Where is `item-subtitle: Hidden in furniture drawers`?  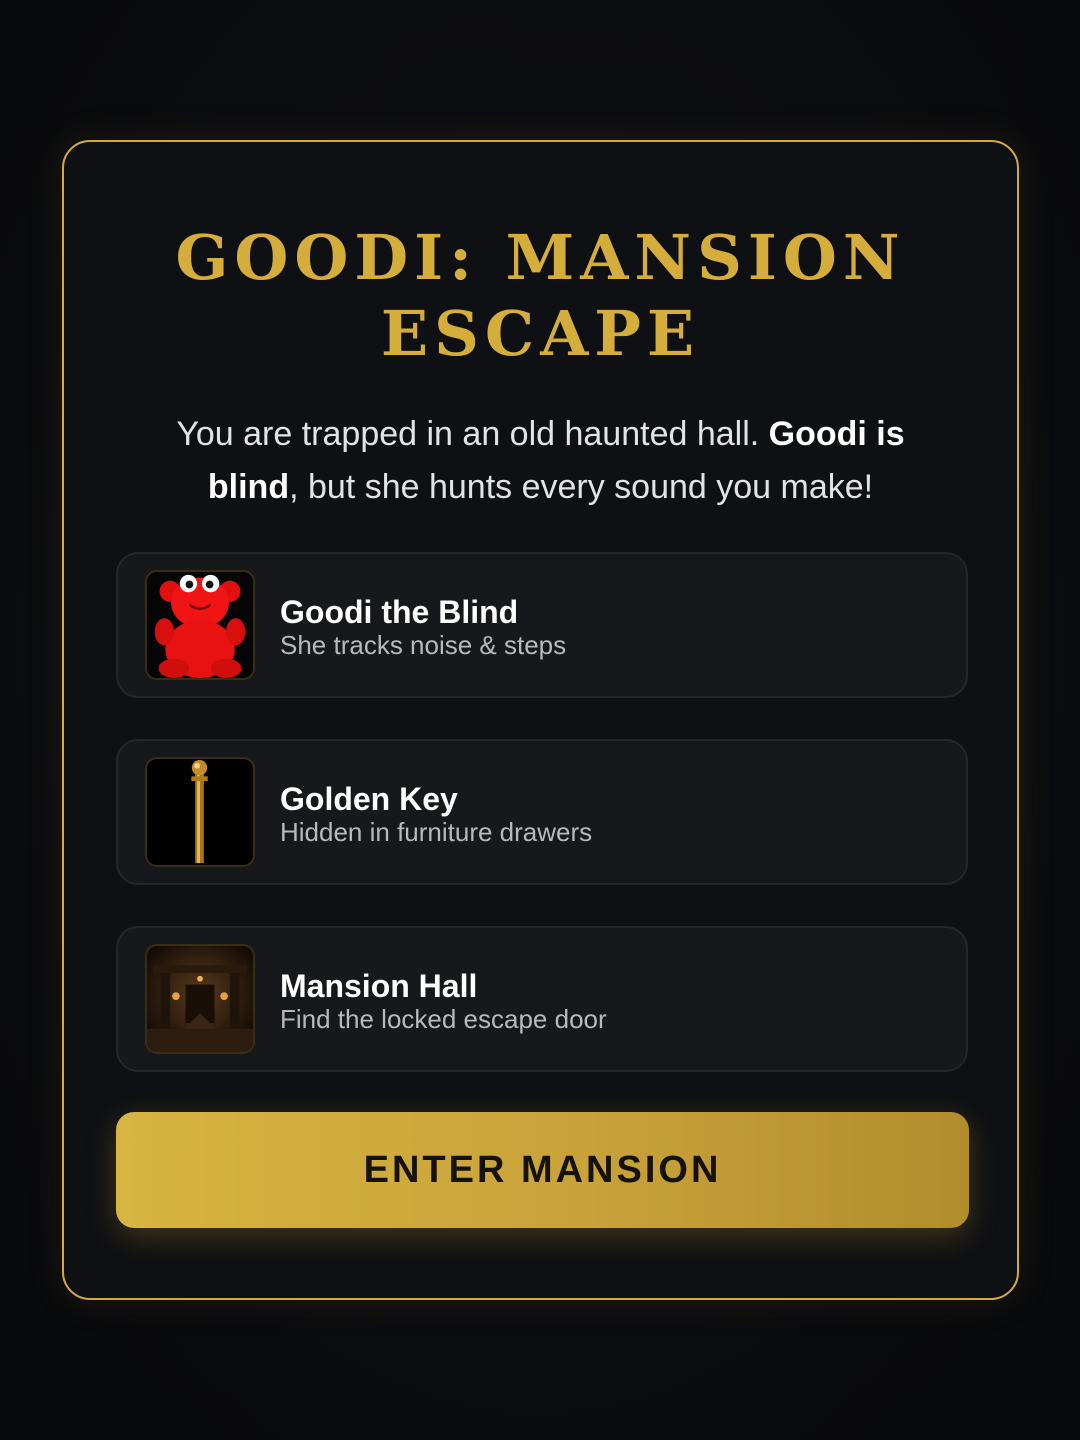
item-subtitle: Hidden in furniture drawers is located at coordinates (436, 832).